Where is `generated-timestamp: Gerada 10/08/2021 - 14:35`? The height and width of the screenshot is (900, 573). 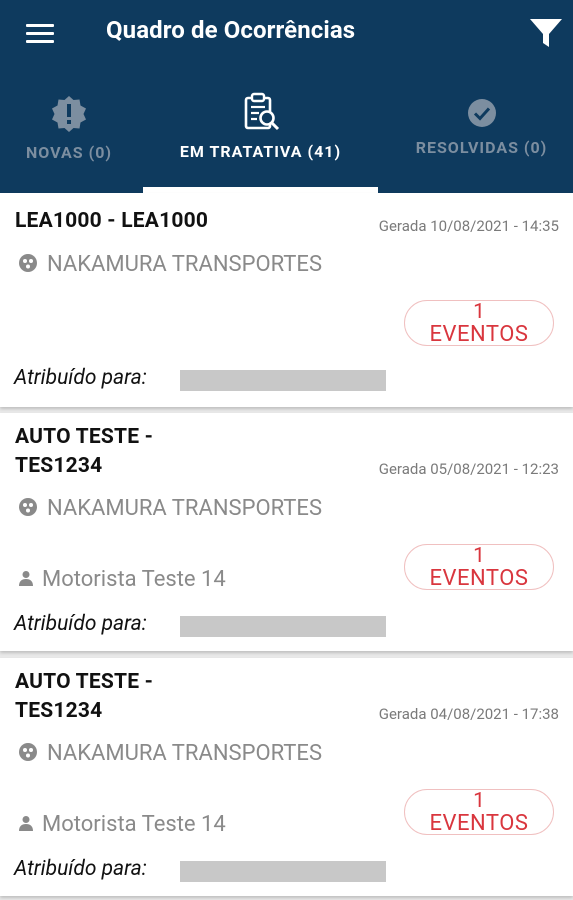
generated-timestamp: Gerada 10/08/2021 - 14:35 is located at coordinates (468, 226).